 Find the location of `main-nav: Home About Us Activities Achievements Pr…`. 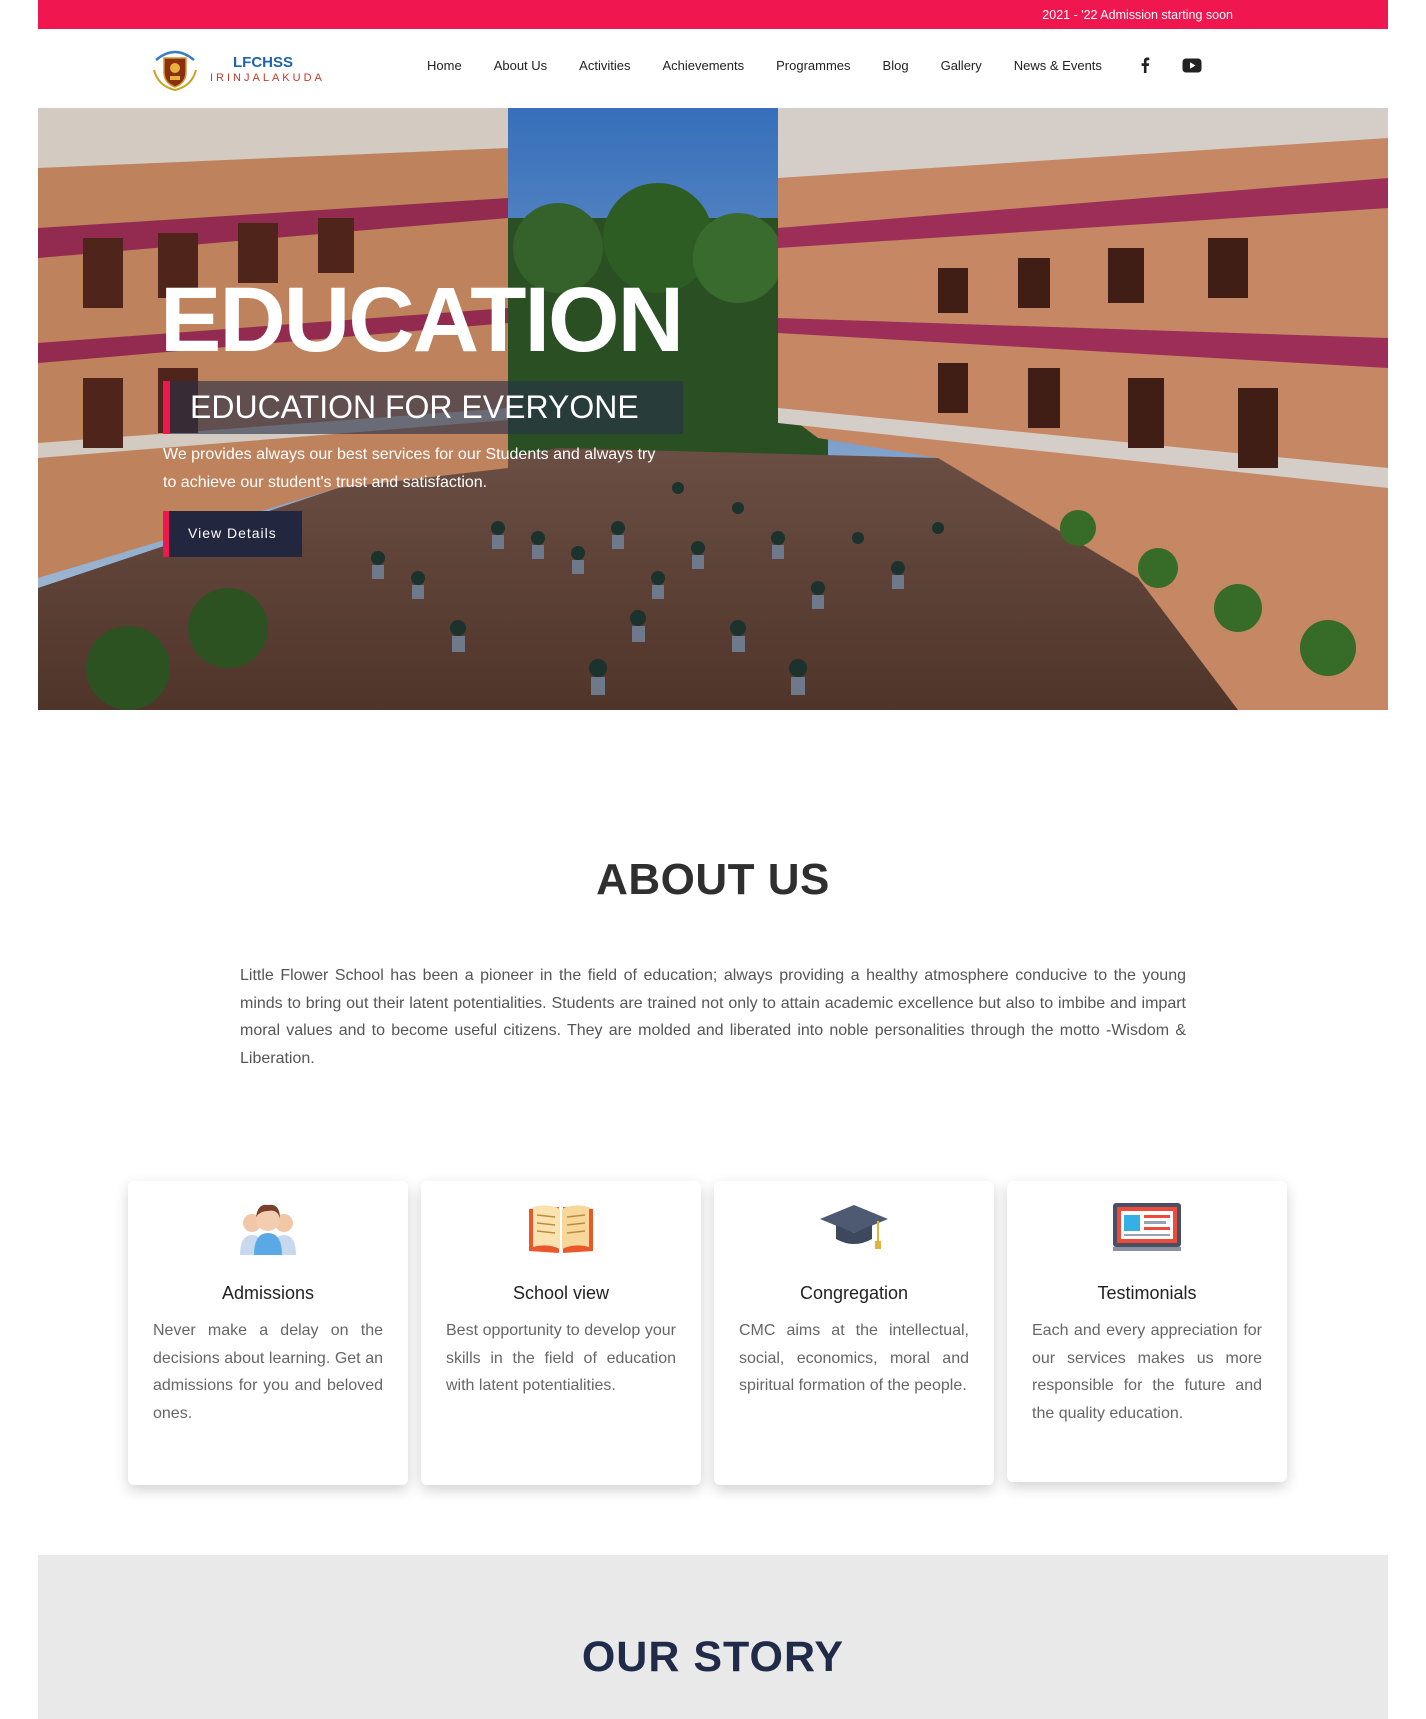

main-nav: Home About Us Activities Achievements Pr… is located at coordinates (827, 65).